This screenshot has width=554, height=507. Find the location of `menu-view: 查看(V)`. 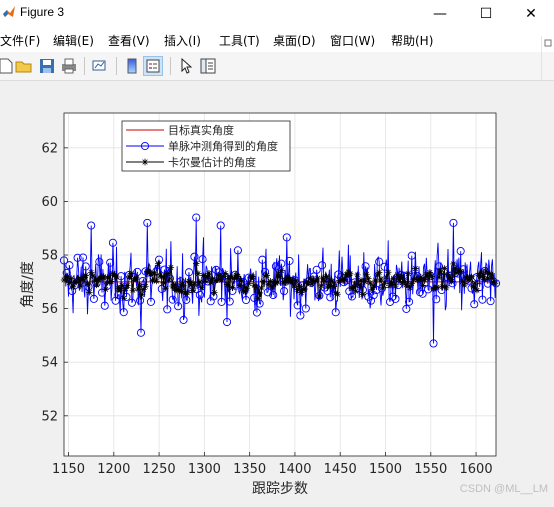

menu-view: 查看(V) is located at coordinates (129, 40).